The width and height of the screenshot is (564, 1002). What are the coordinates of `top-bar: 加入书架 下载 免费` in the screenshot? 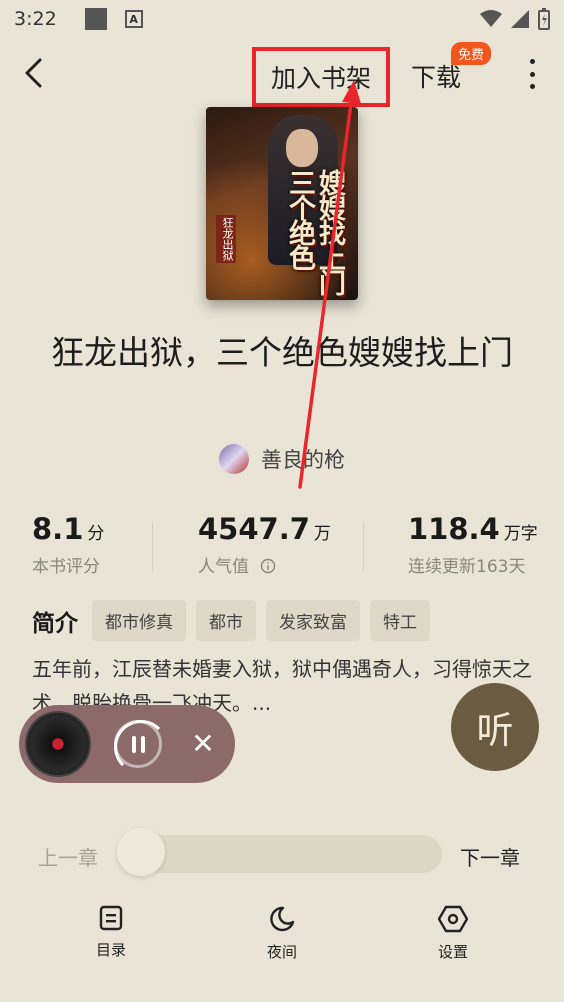 It's located at (282, 73).